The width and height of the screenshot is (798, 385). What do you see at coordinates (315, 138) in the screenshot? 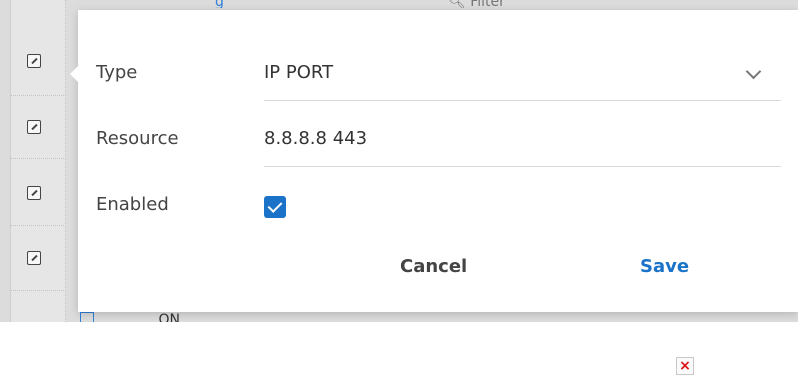
I see `resource-input: 8.8.8.8 443` at bounding box center [315, 138].